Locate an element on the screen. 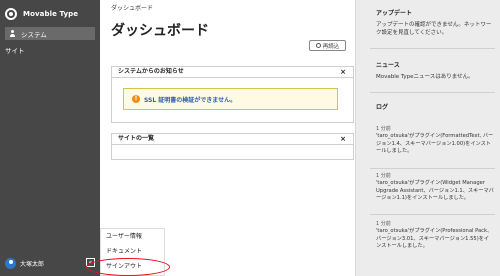 The width and height of the screenshot is (500, 276). update-title: アップデート is located at coordinates (394, 13).